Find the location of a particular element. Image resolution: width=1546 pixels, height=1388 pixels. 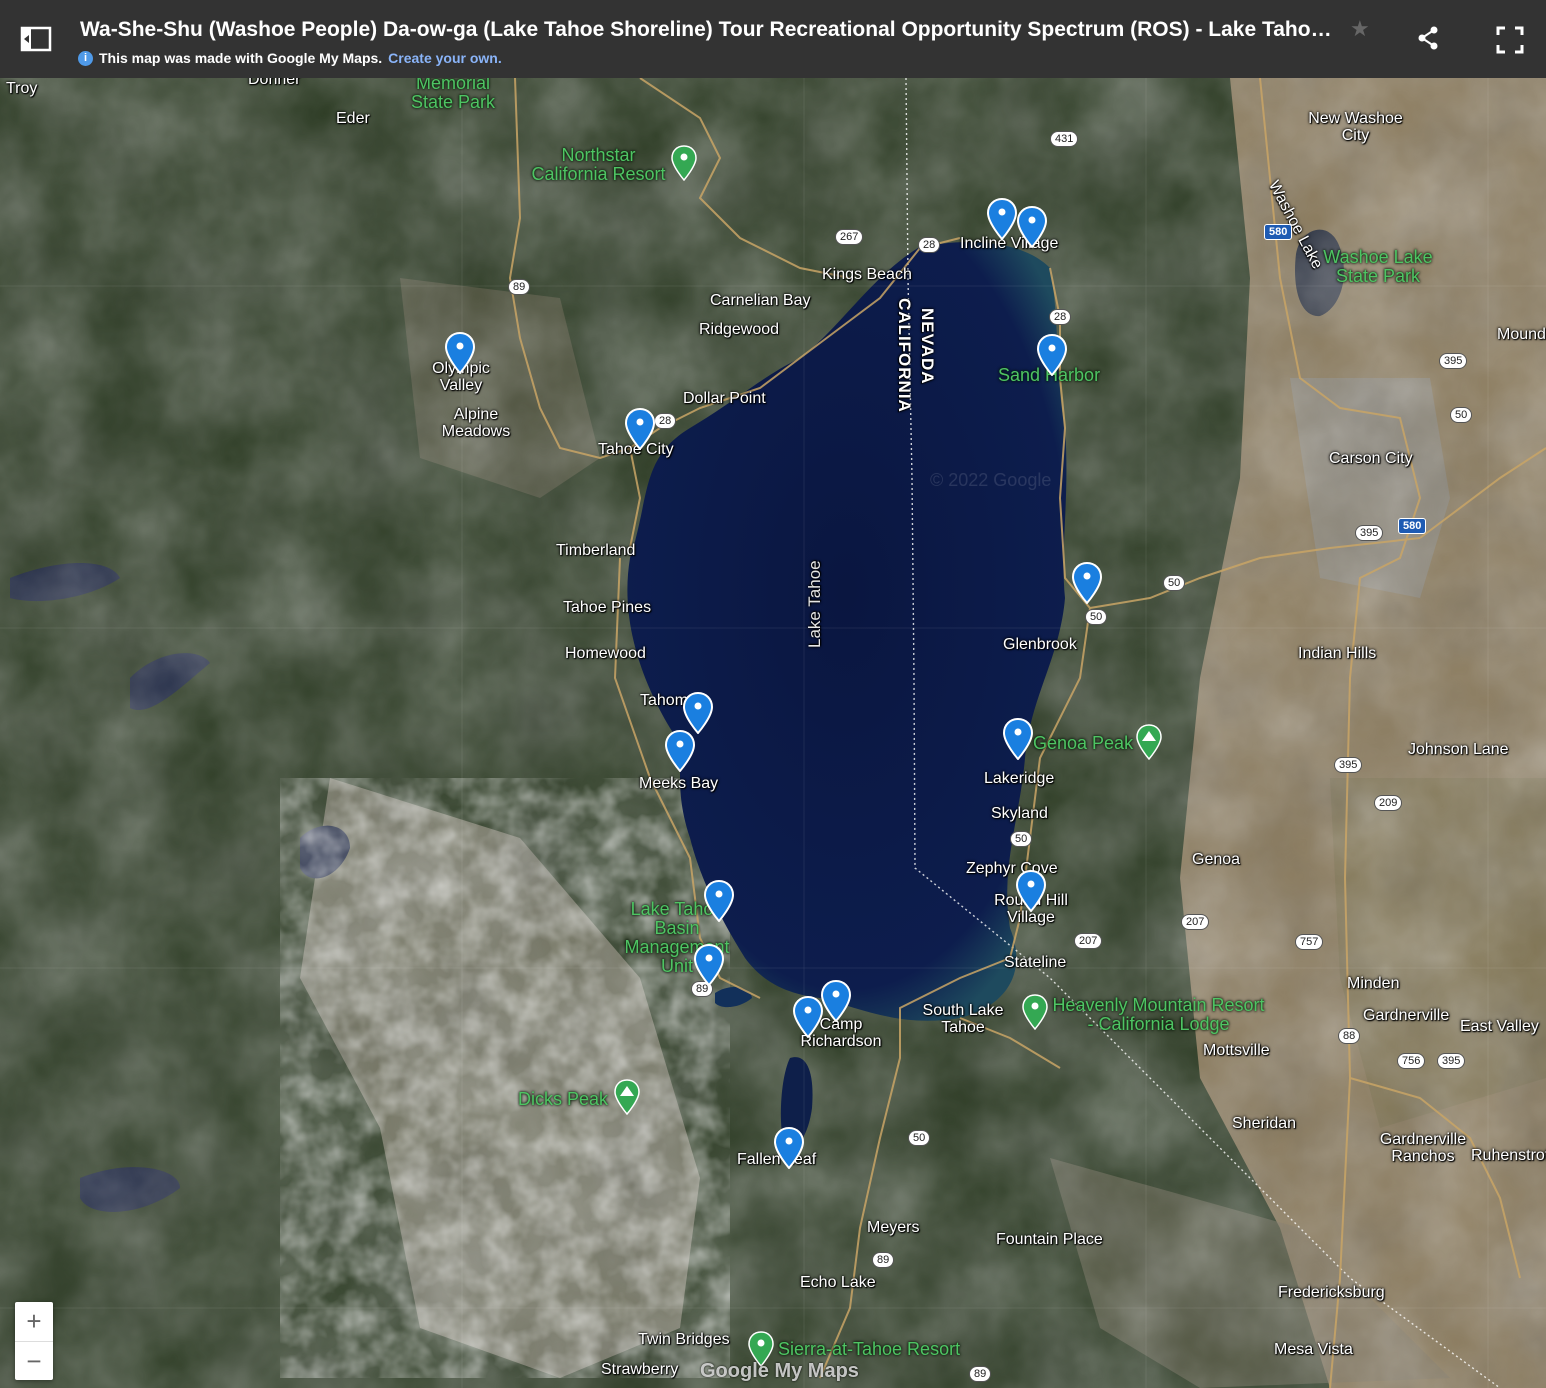

create-your-own-link: Create your own. is located at coordinates (445, 58).